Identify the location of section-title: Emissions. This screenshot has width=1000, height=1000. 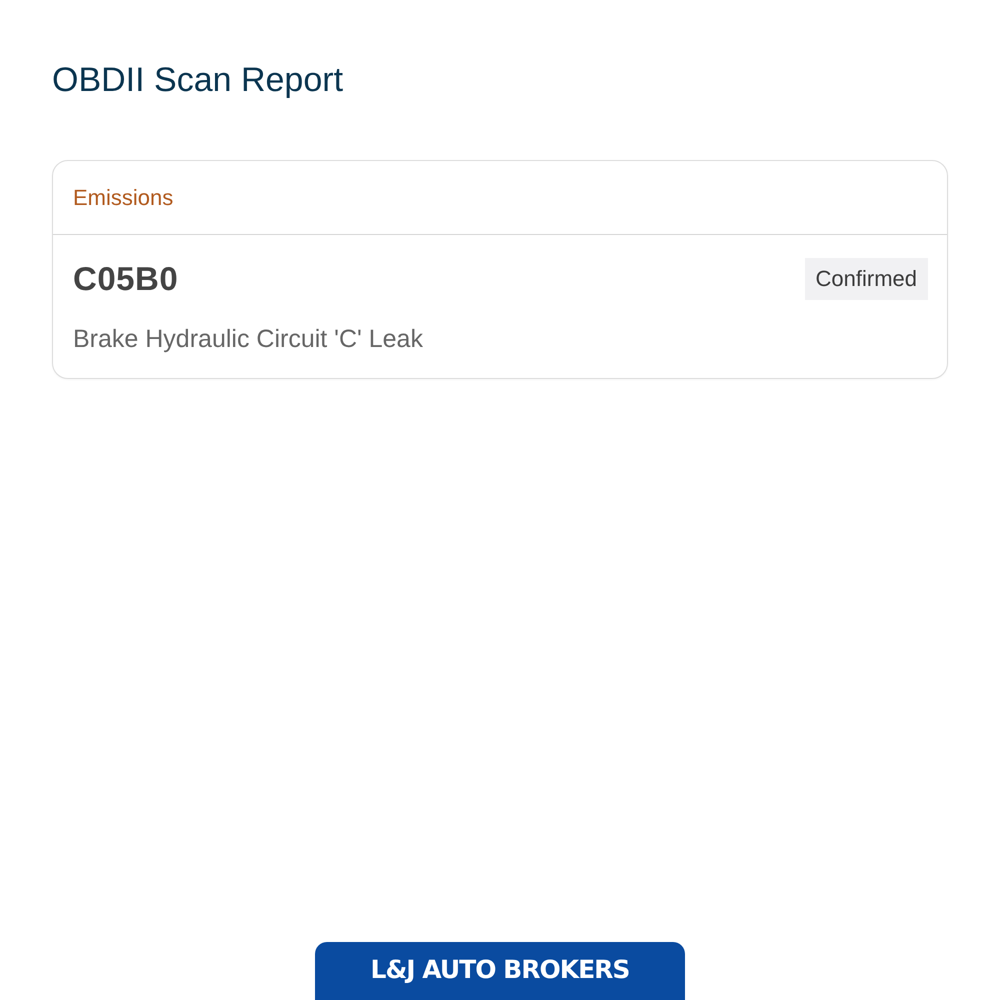
(123, 197).